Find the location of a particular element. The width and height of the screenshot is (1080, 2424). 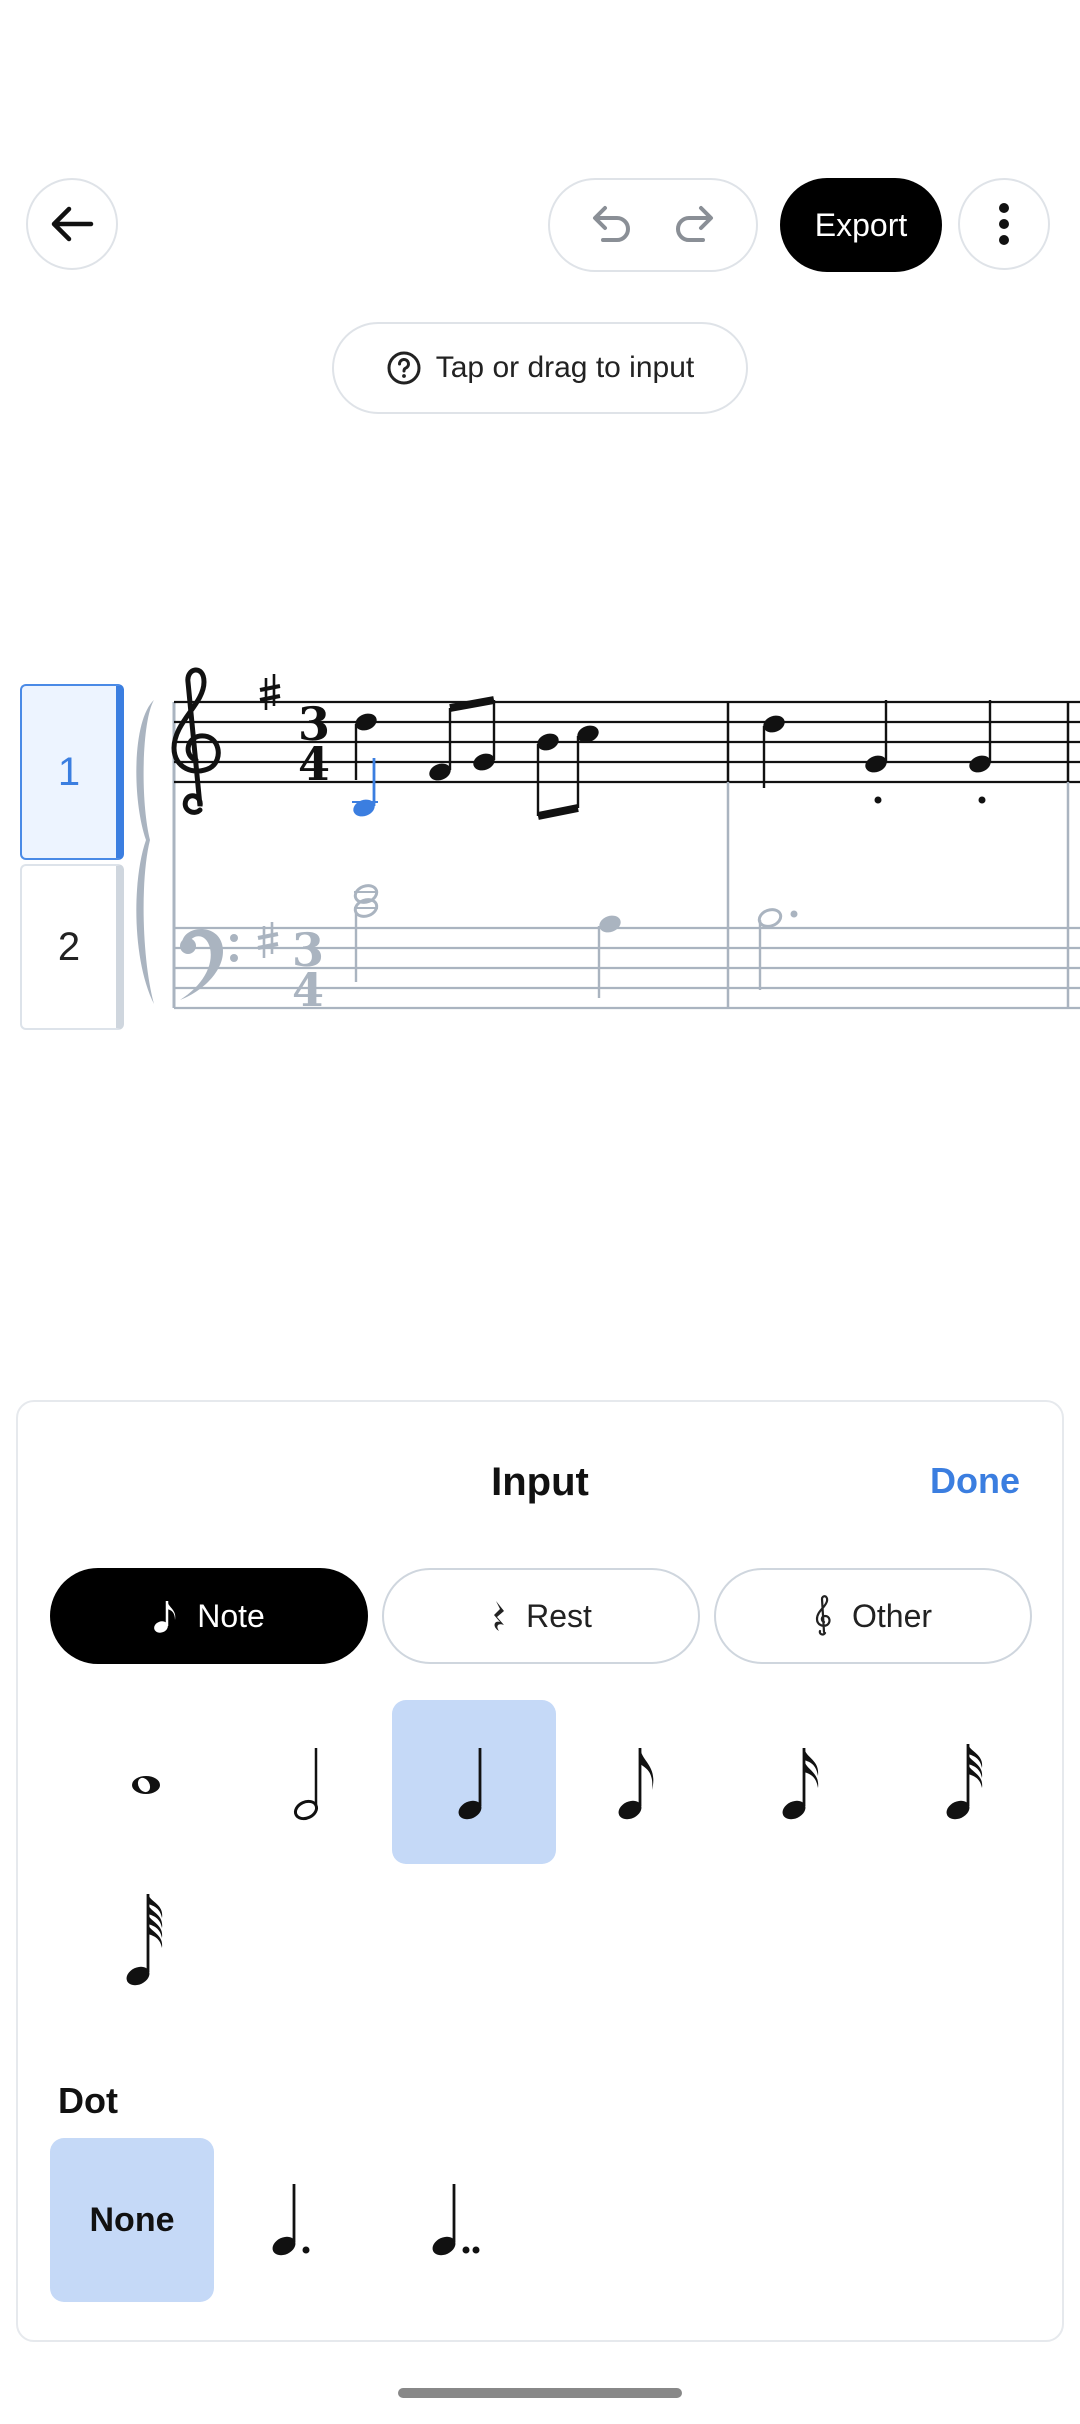

dotted-quarter-icon is located at coordinates (291, 2220).